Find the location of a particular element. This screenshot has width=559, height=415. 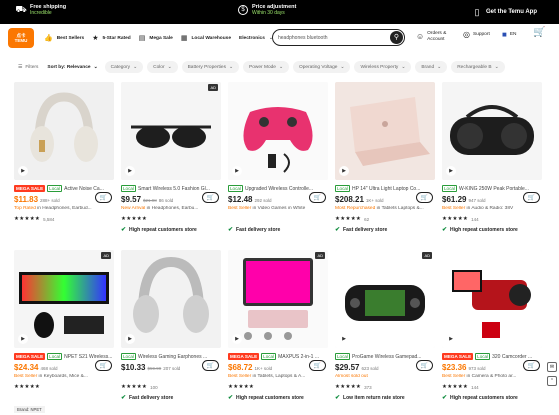

cart-button: 🛒 is located at coordinates (539, 32).